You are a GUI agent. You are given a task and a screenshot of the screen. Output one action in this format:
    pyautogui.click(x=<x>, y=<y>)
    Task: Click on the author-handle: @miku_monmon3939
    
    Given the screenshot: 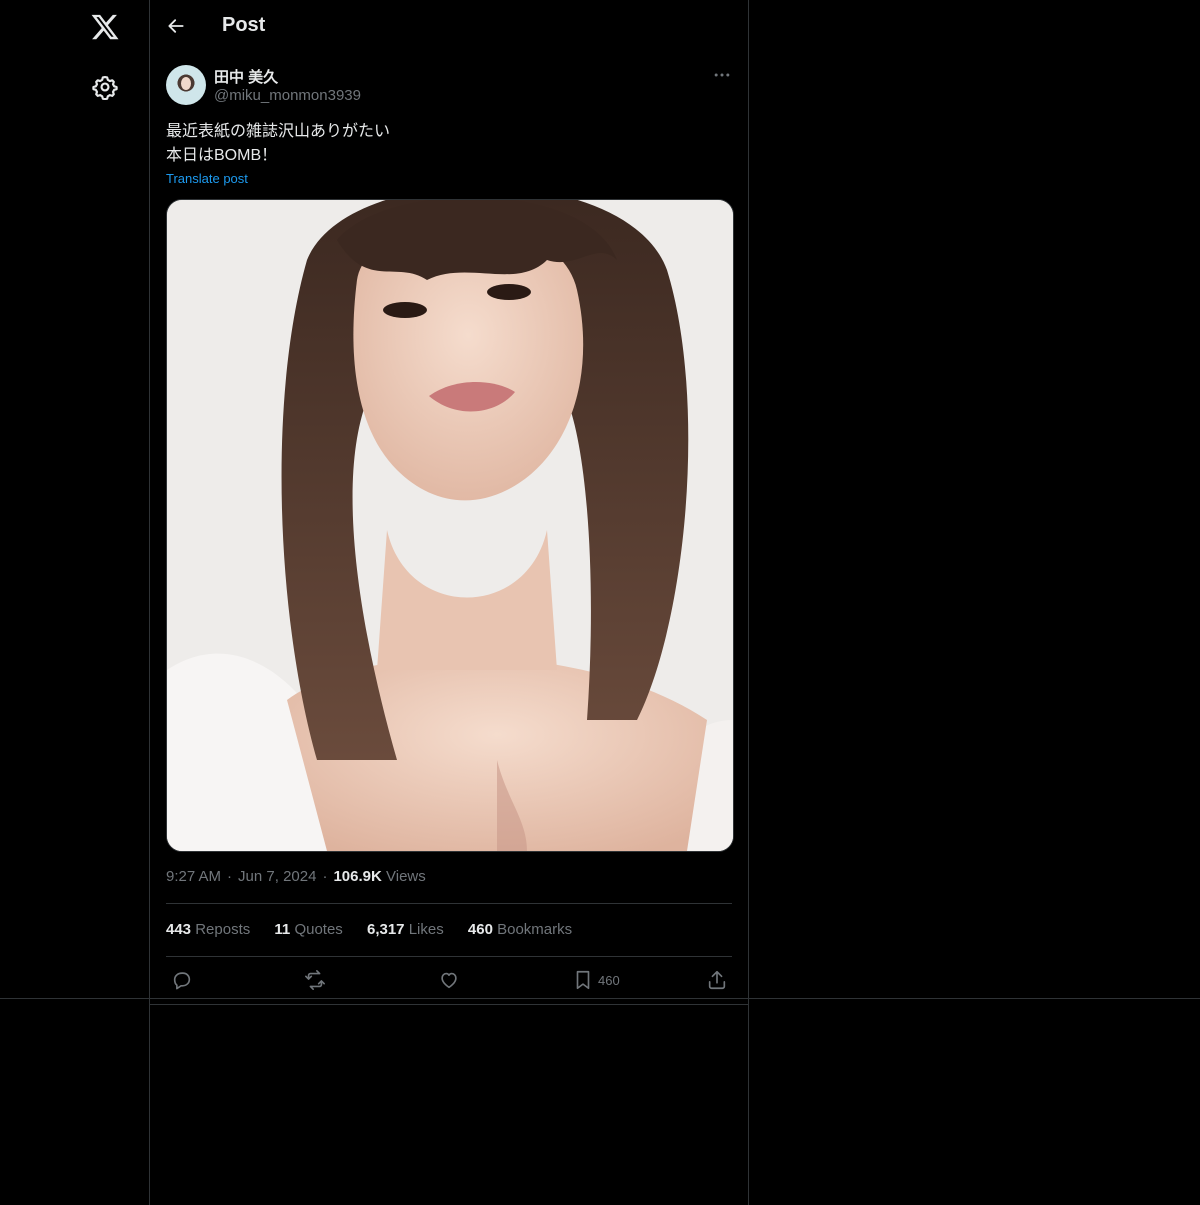 What is the action you would take?
    pyautogui.click(x=287, y=95)
    